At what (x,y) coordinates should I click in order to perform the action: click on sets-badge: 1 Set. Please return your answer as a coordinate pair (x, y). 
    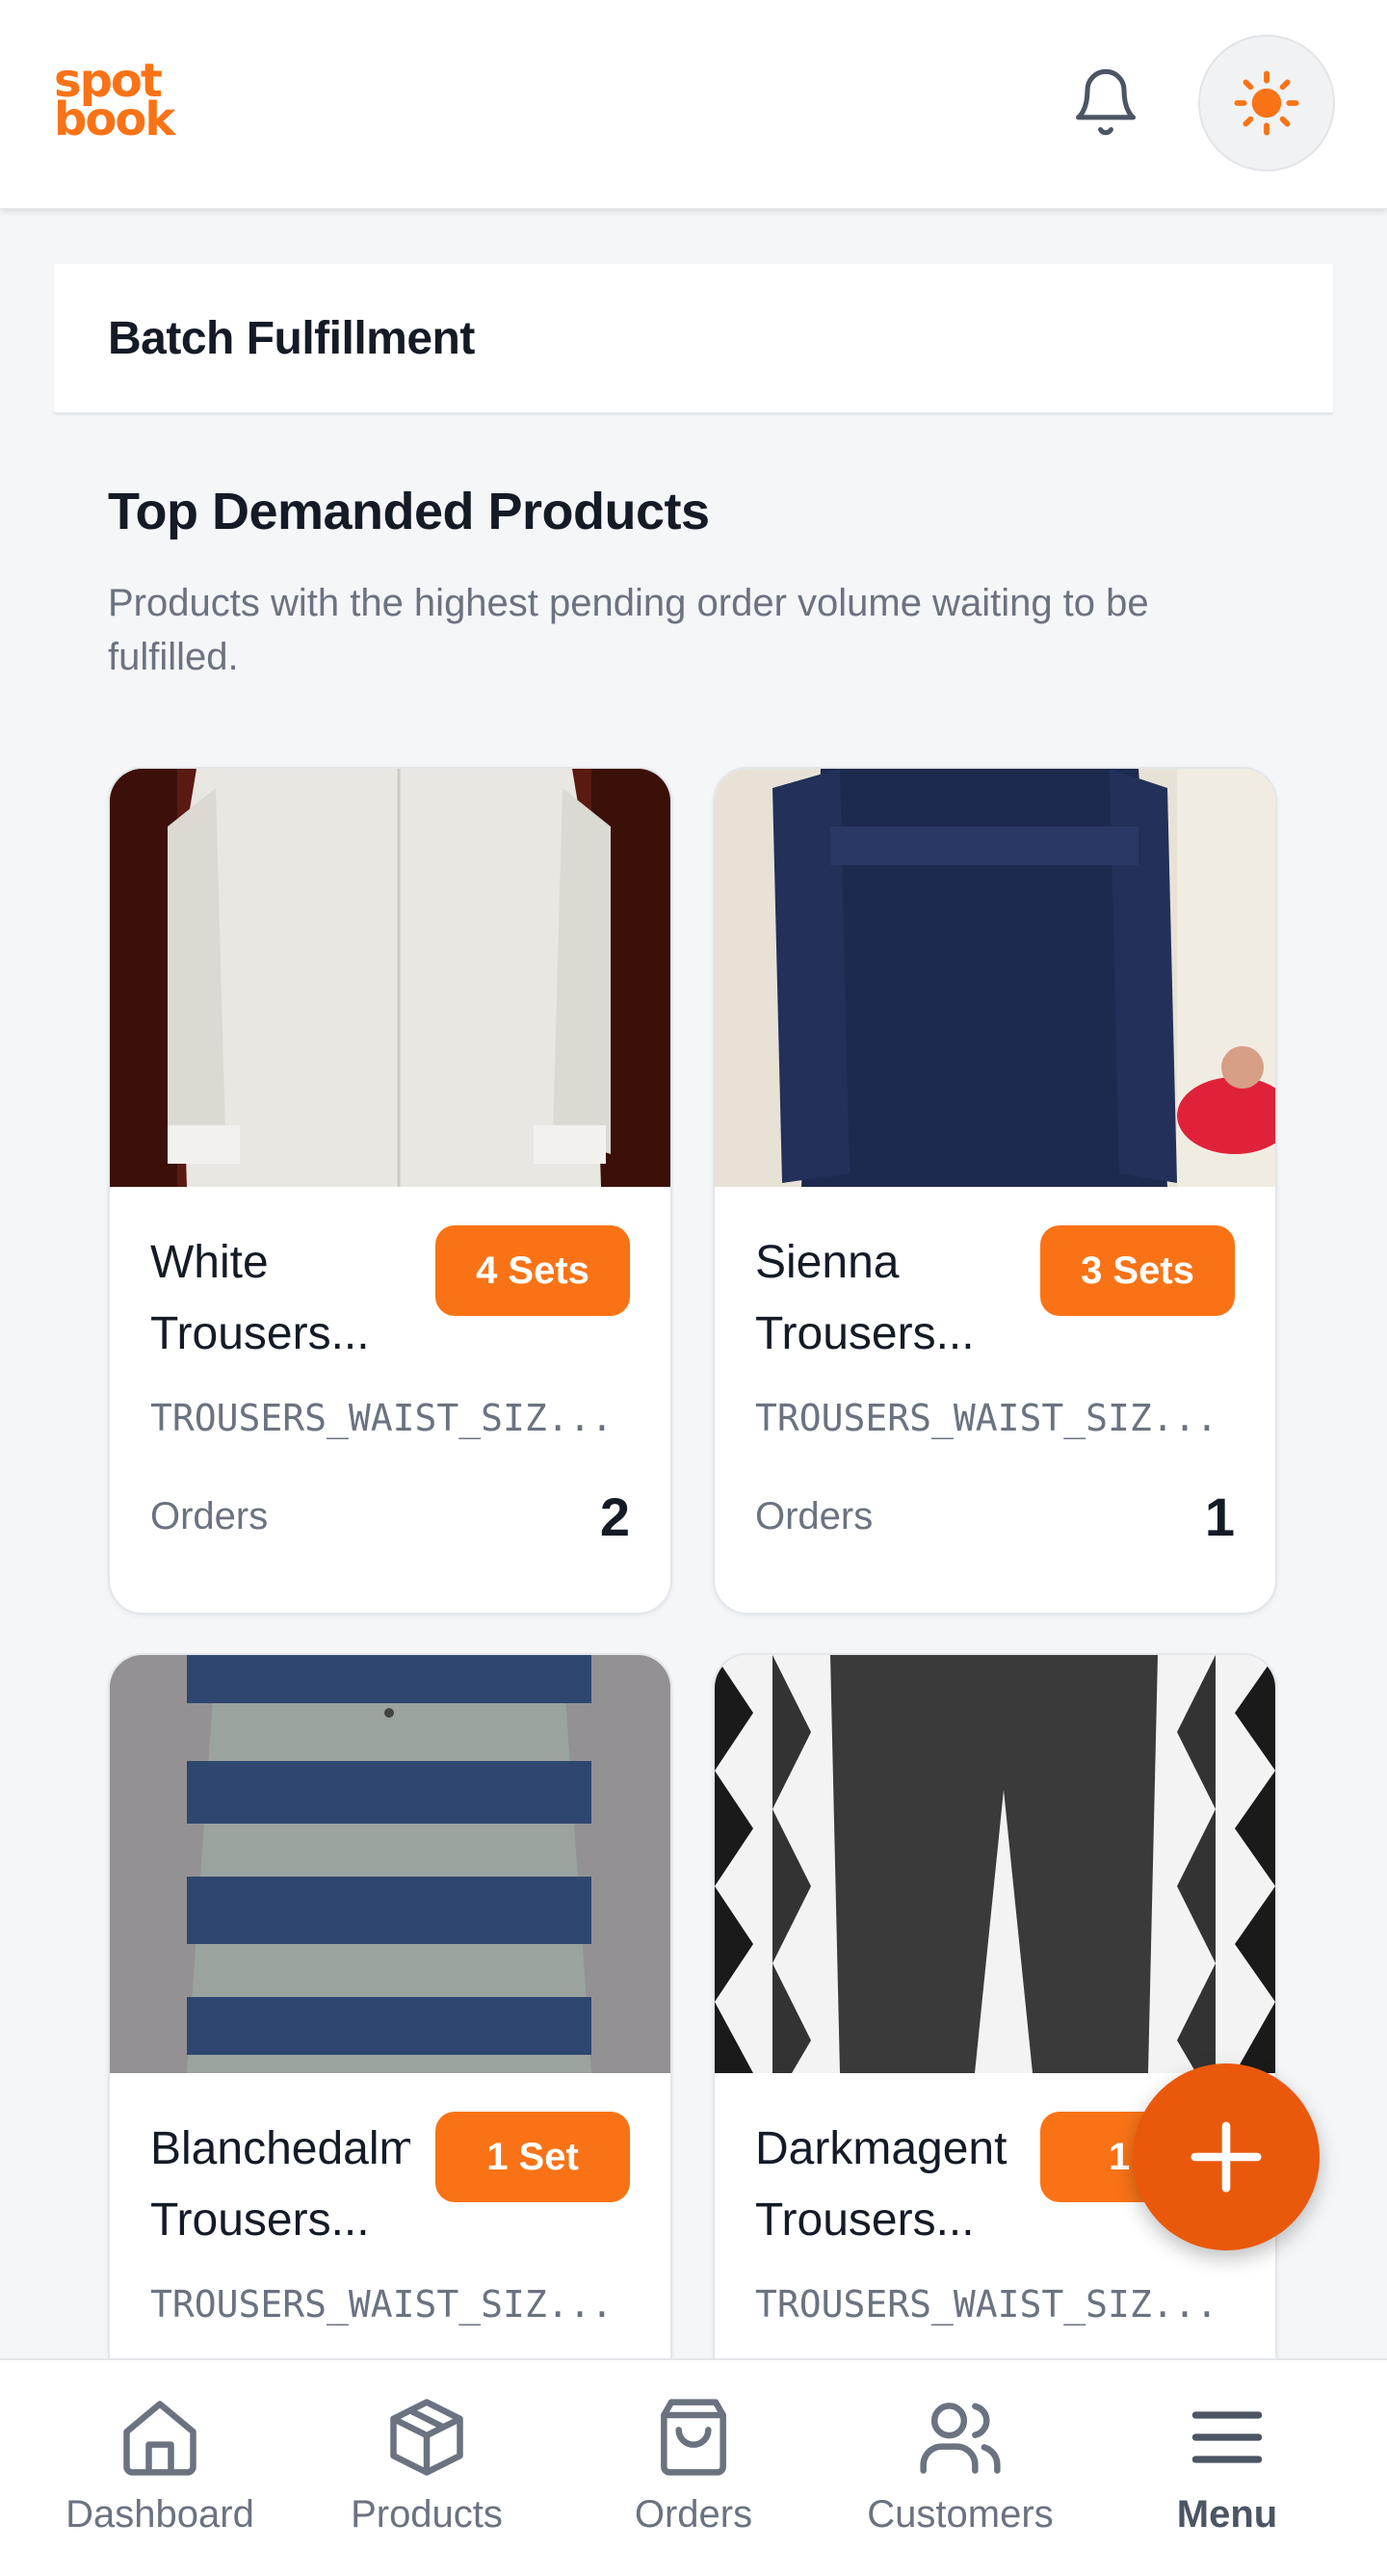
    Looking at the image, I should click on (532, 2157).